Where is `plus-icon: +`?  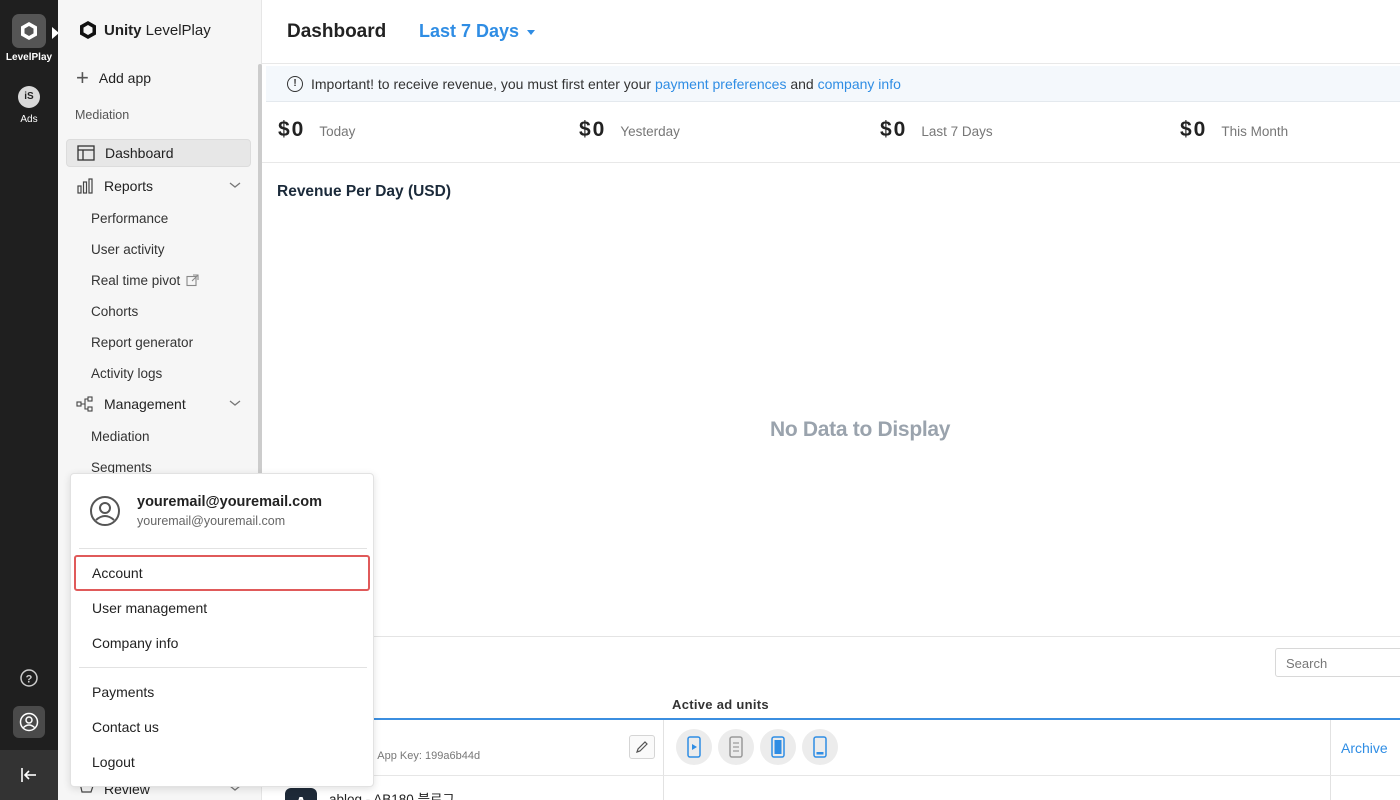 plus-icon: + is located at coordinates (82, 77).